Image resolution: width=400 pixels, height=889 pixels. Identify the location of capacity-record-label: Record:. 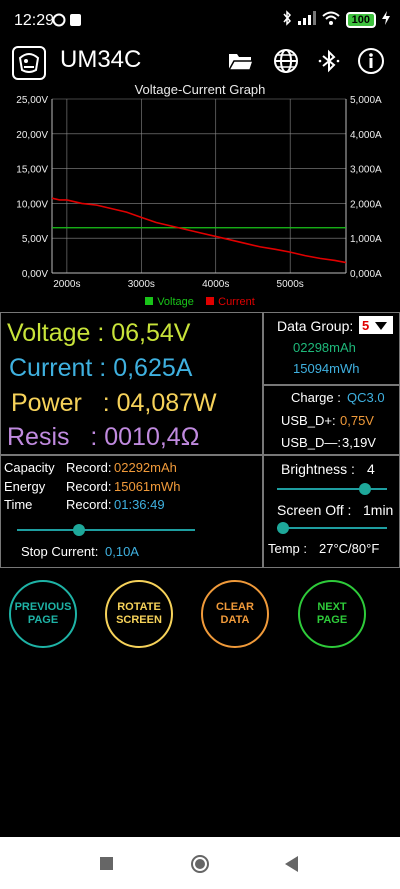
(89, 467).